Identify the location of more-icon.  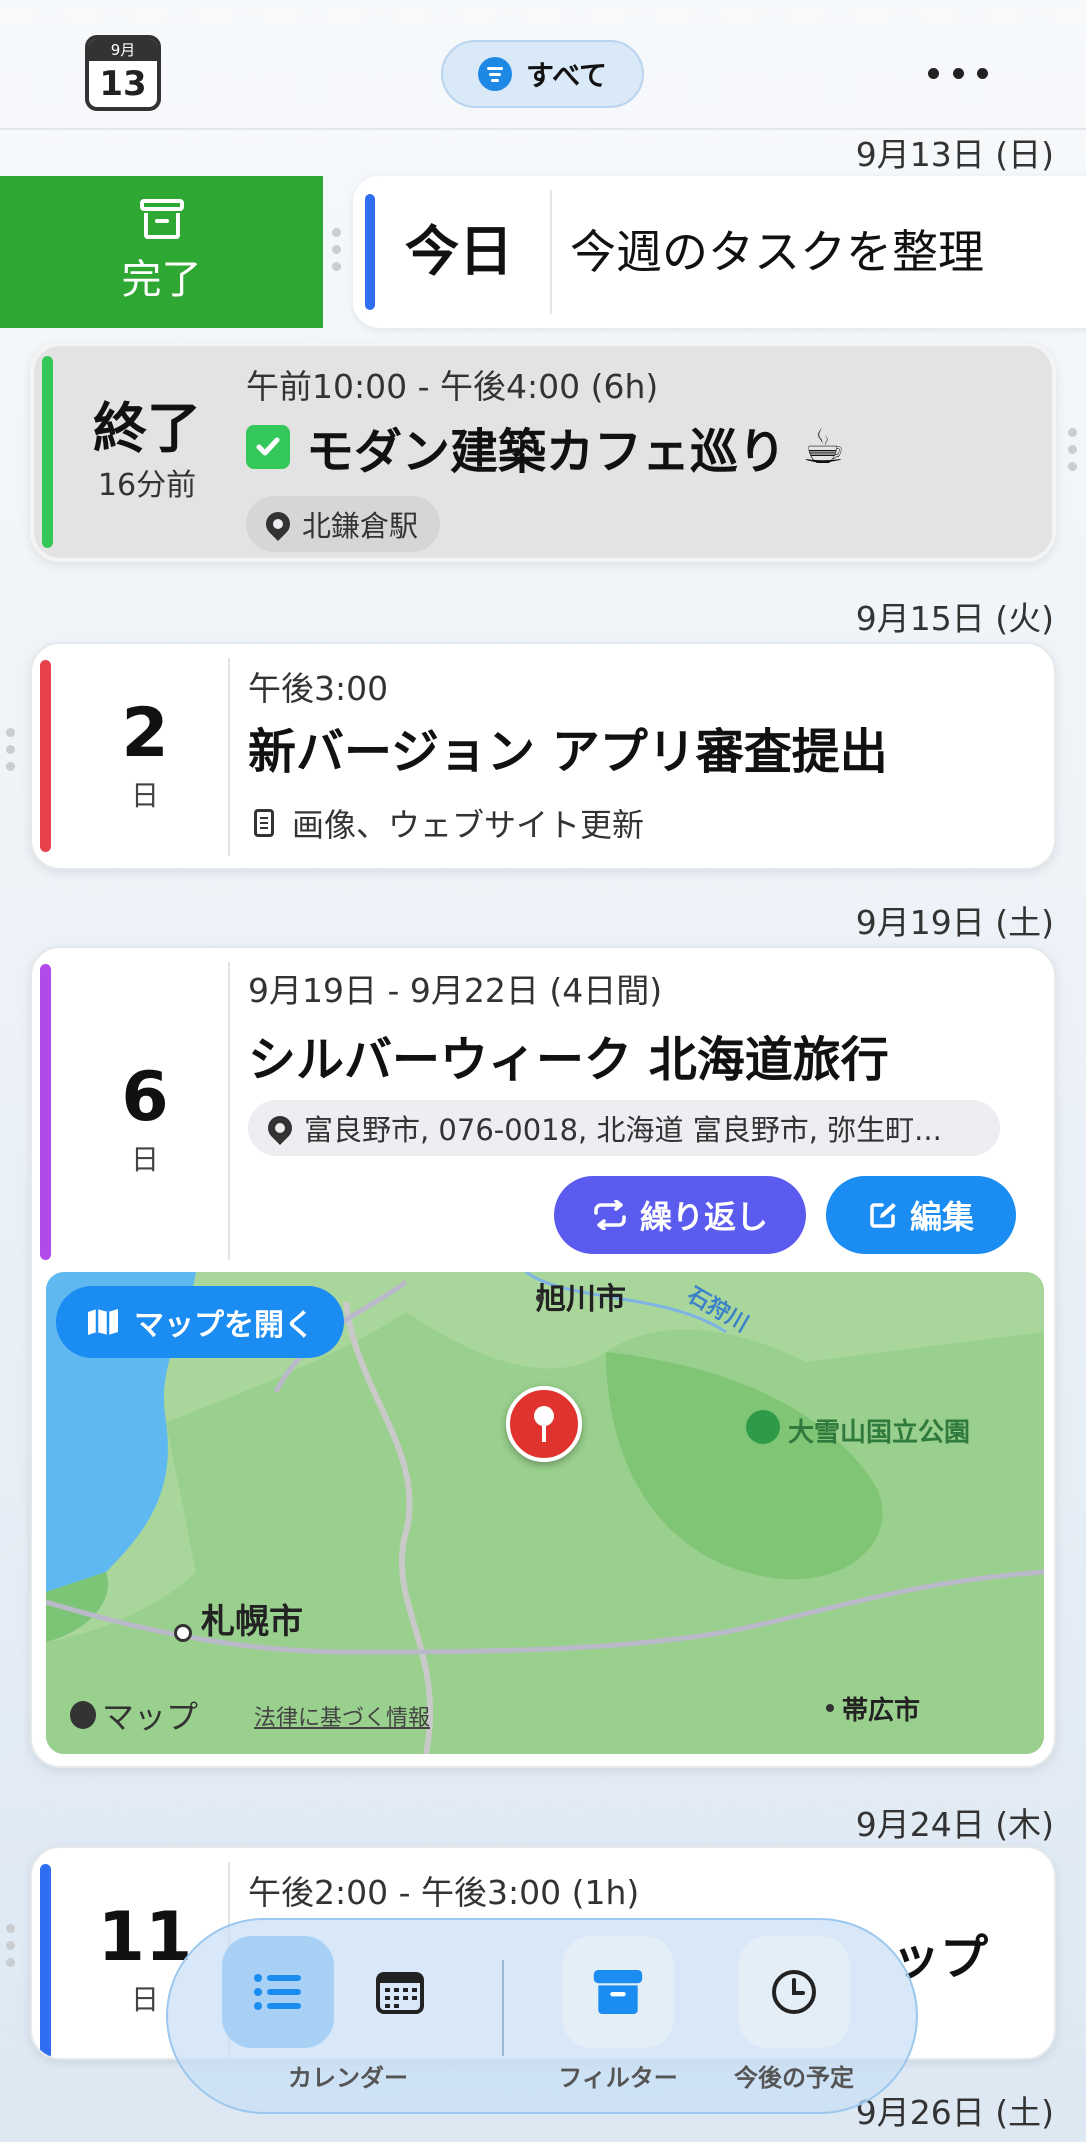
(958, 74).